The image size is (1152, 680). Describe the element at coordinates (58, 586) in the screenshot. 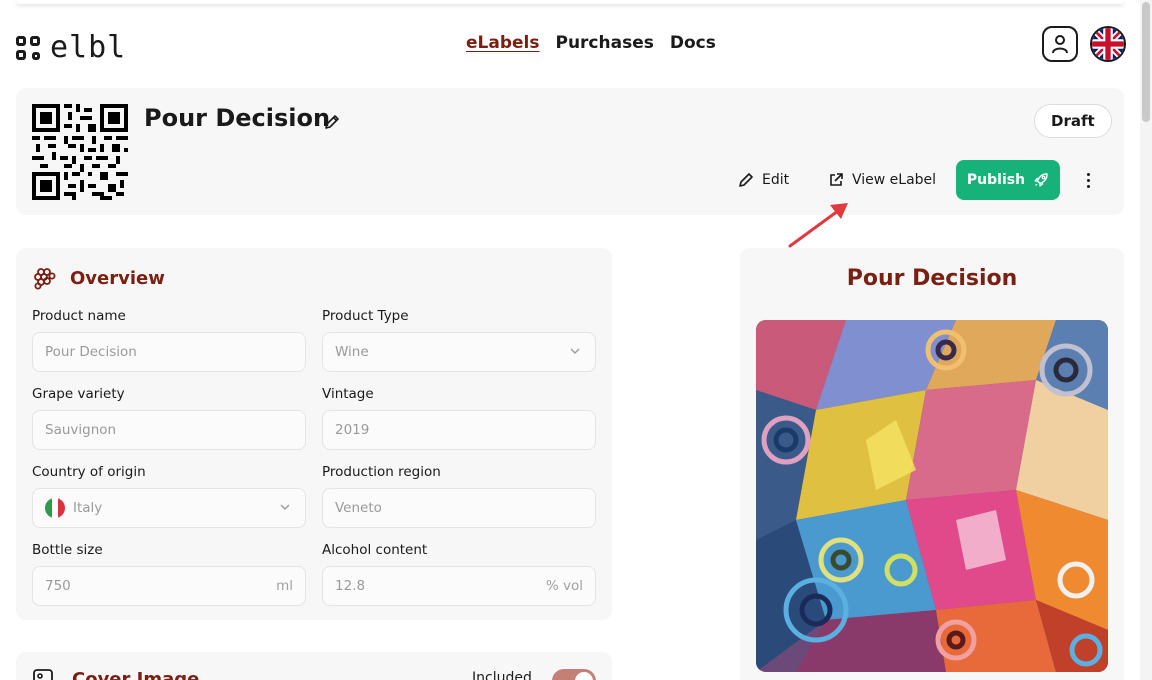

I see `bottle-size-value: 750` at that location.